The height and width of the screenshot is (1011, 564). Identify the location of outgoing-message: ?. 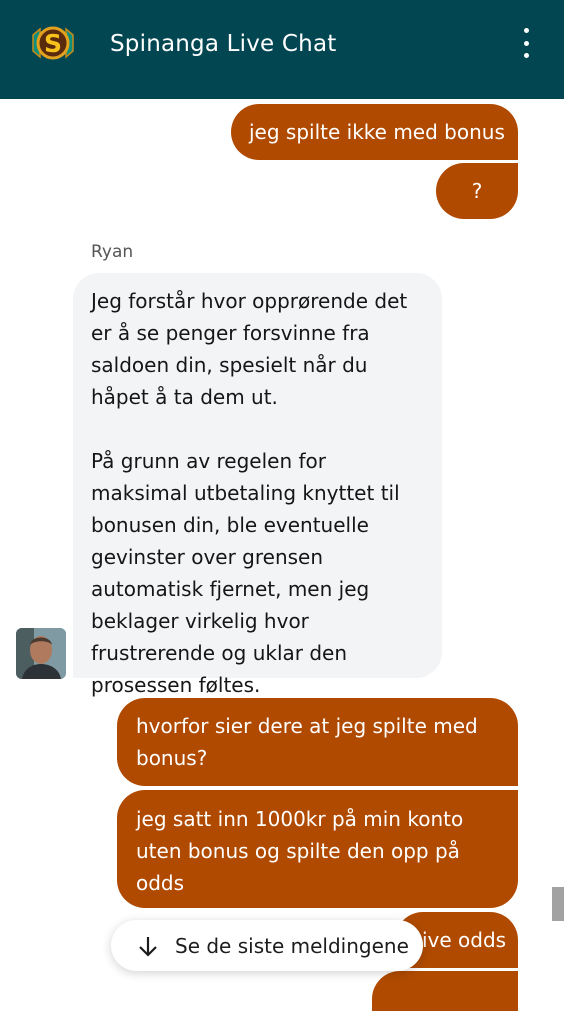
(477, 191).